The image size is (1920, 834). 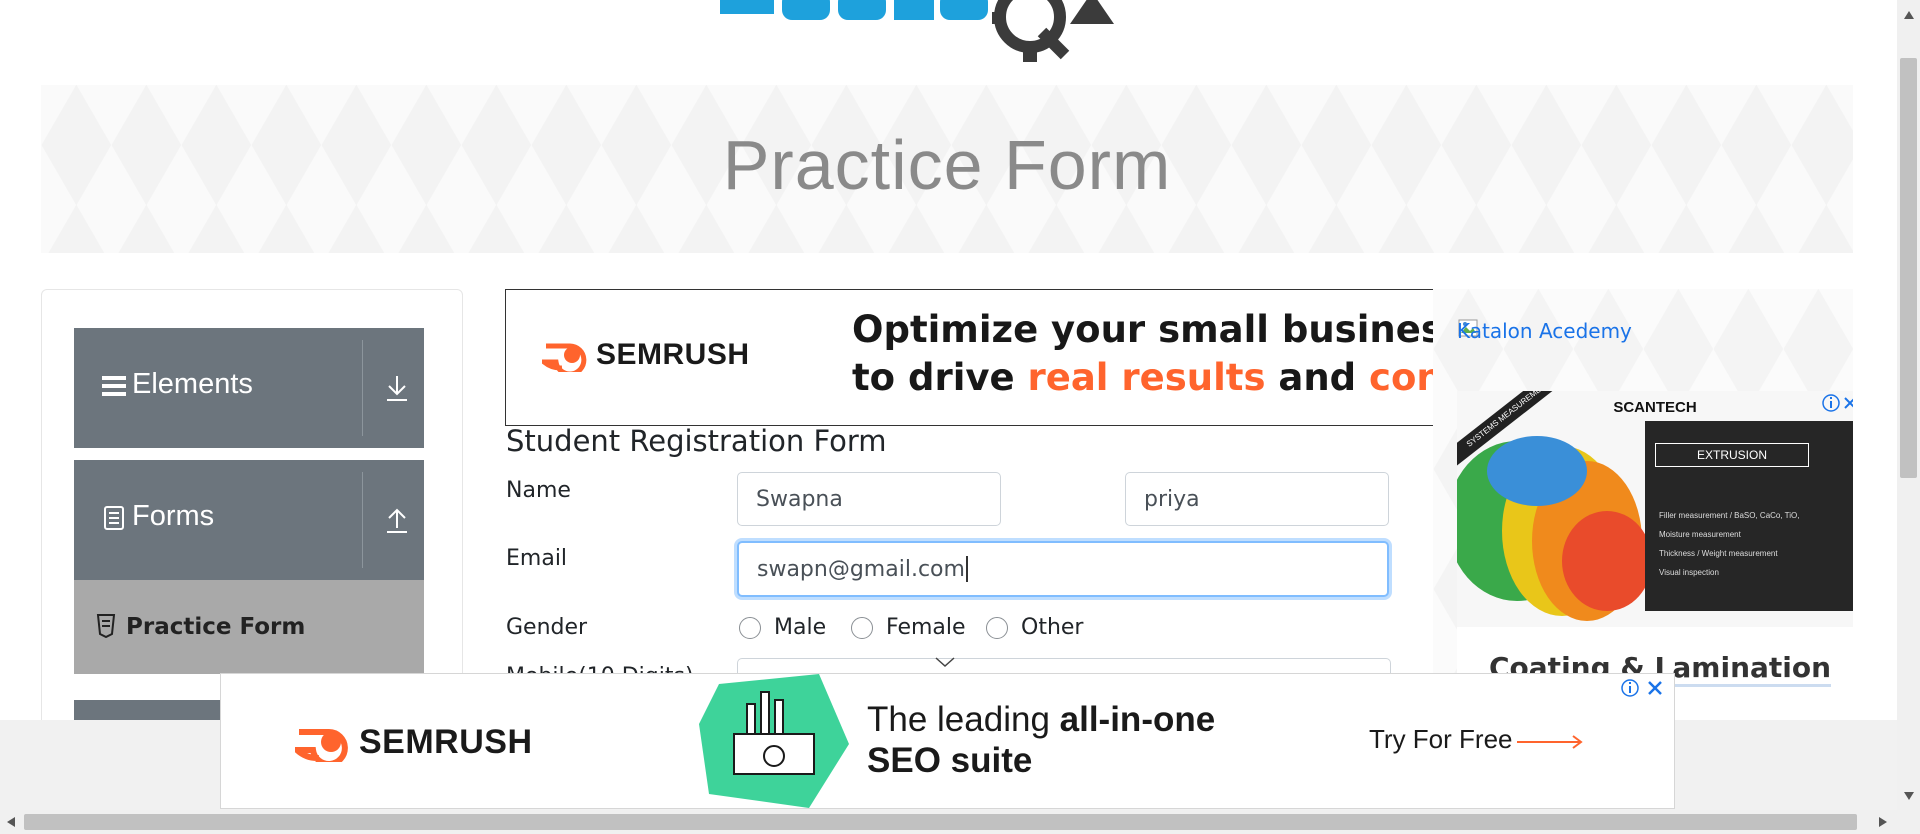 I want to click on ad-headline-line1: Optimize your small business we, so click(x=1144, y=329).